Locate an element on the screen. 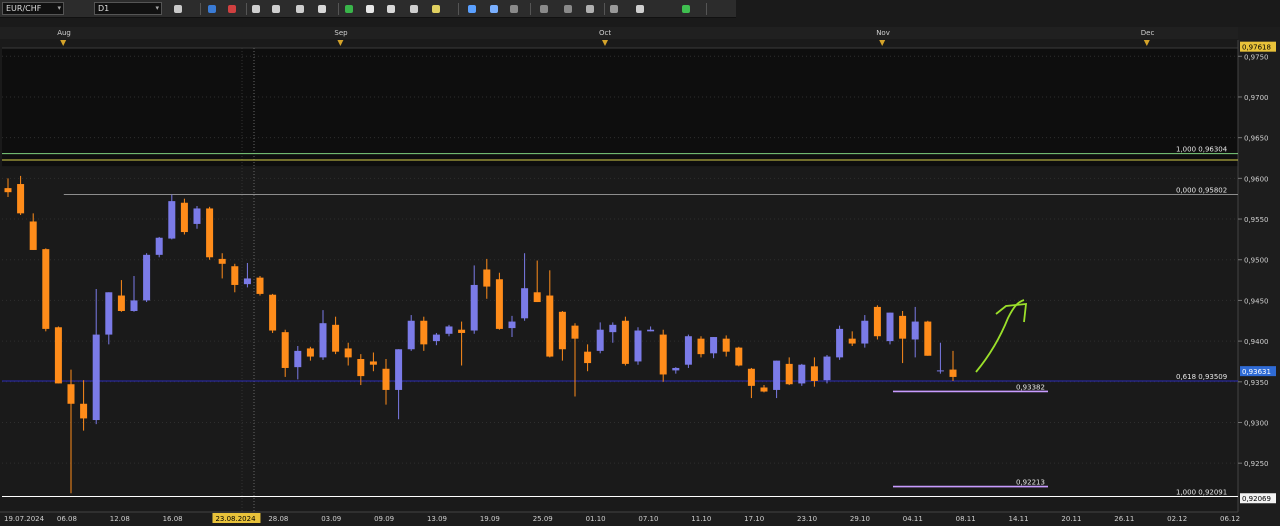 This screenshot has height=526, width=1280. x-tick-label: 04.11 is located at coordinates (913, 519).